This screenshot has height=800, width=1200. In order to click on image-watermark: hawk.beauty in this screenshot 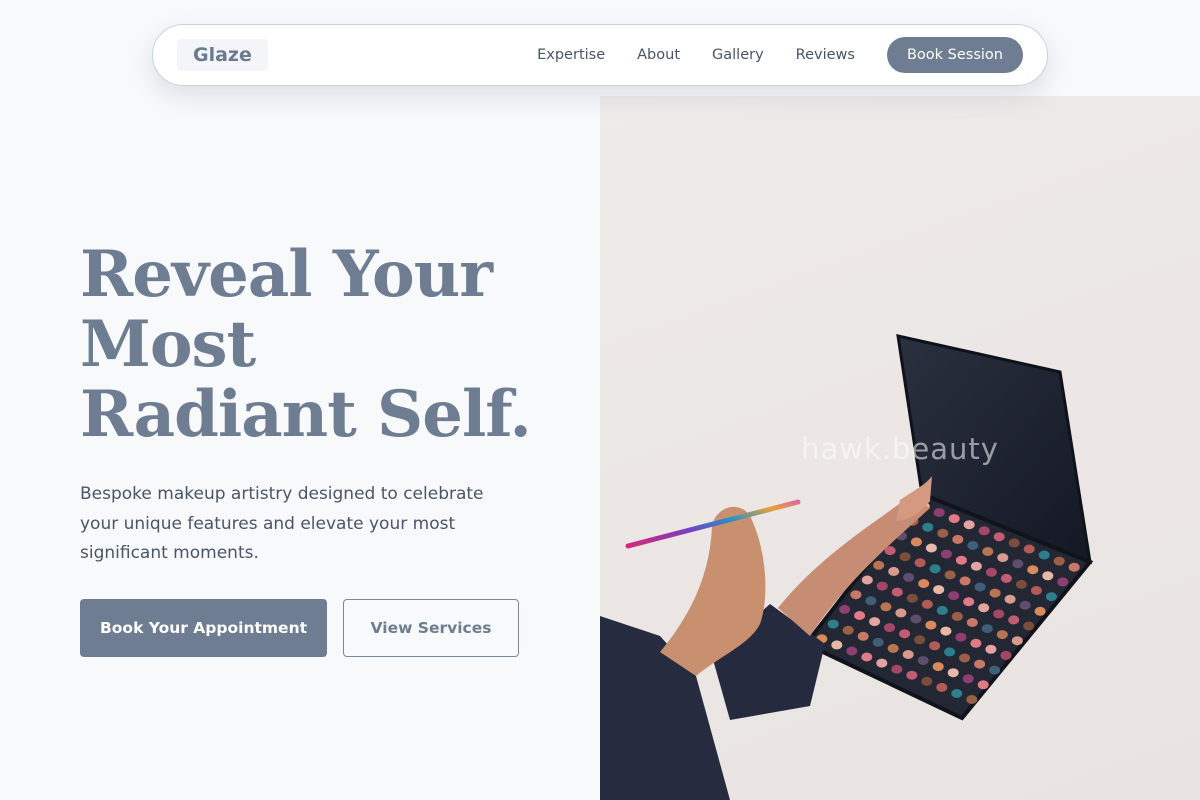, I will do `click(900, 449)`.